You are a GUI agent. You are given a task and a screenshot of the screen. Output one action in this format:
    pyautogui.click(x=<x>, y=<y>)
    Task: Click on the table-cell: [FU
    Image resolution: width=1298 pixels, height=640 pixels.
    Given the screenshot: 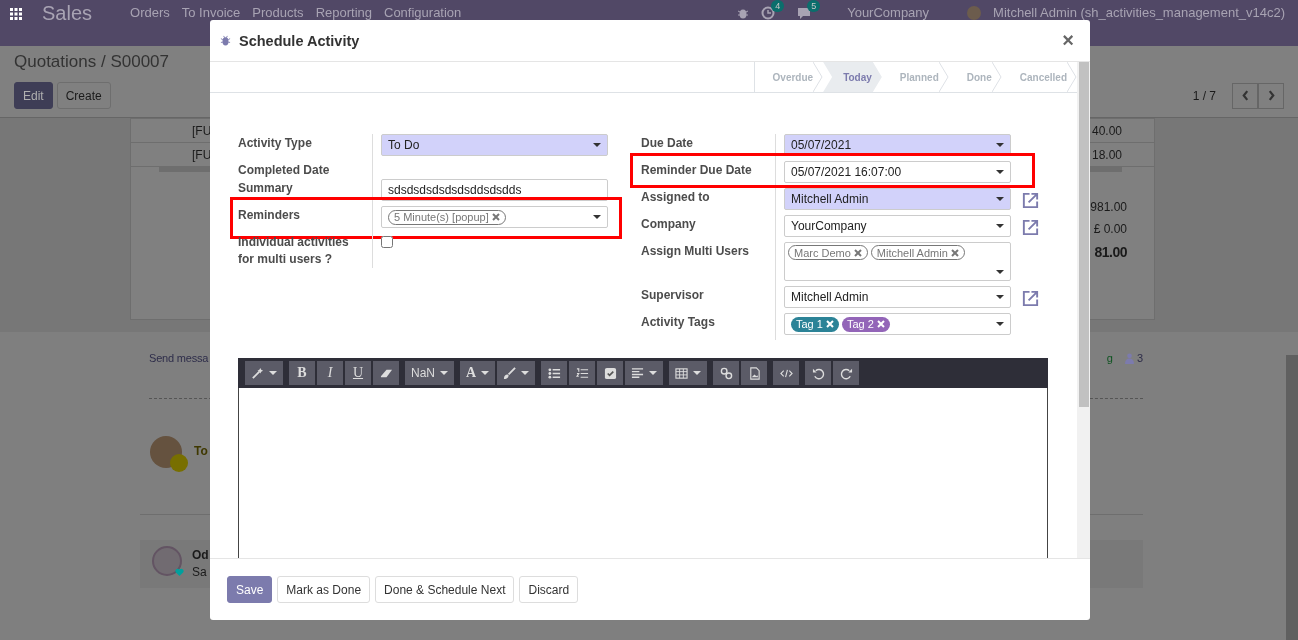 What is the action you would take?
    pyautogui.click(x=202, y=154)
    